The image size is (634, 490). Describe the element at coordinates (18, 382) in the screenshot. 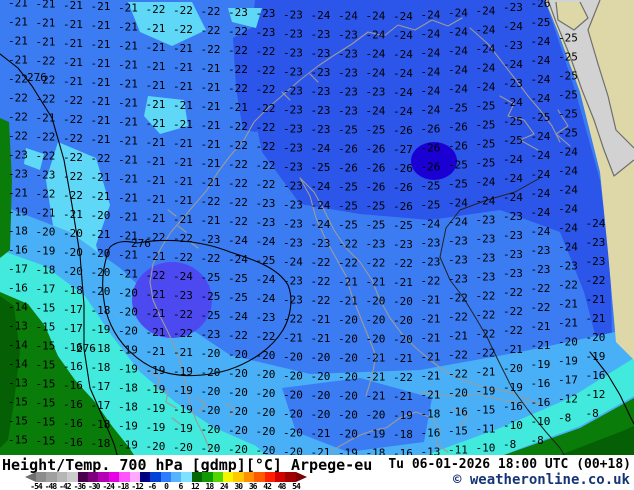

I see `temp-value: -13` at that location.